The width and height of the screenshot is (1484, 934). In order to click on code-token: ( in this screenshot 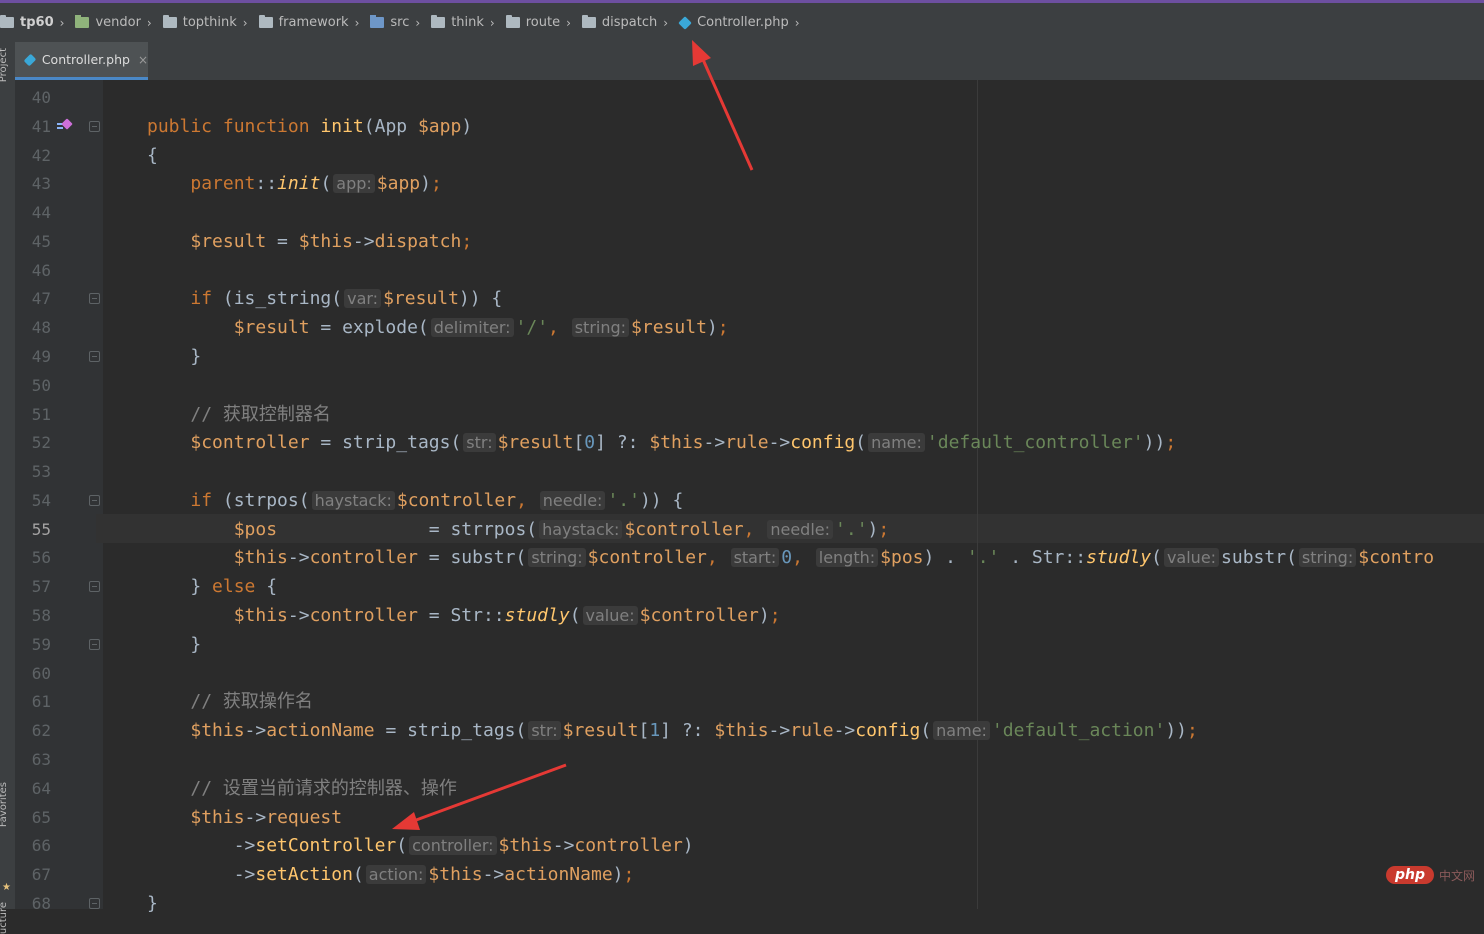, I will do `click(326, 184)`.